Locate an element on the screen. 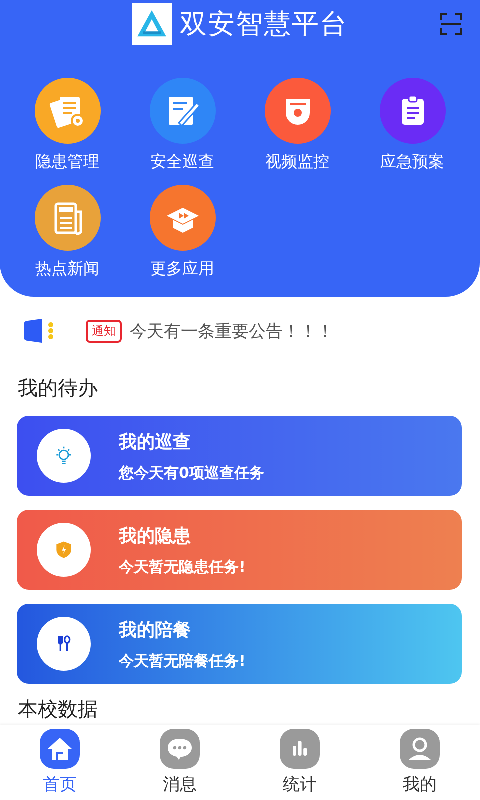  tab: 消息 is located at coordinates (180, 762).